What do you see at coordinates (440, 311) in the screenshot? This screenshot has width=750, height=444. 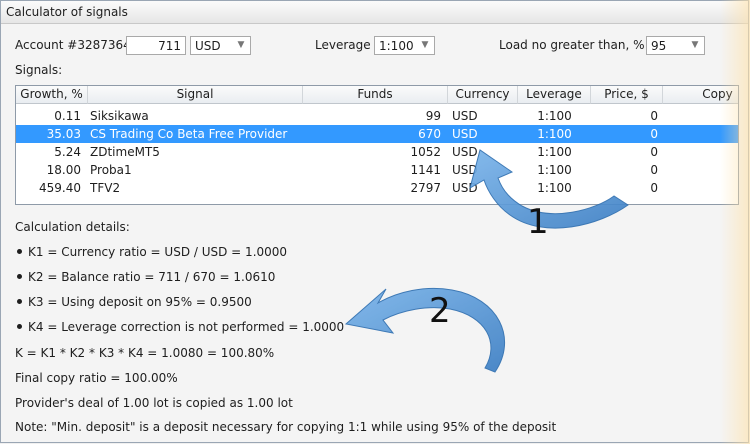 I see `arrow-2-number: 2` at bounding box center [440, 311].